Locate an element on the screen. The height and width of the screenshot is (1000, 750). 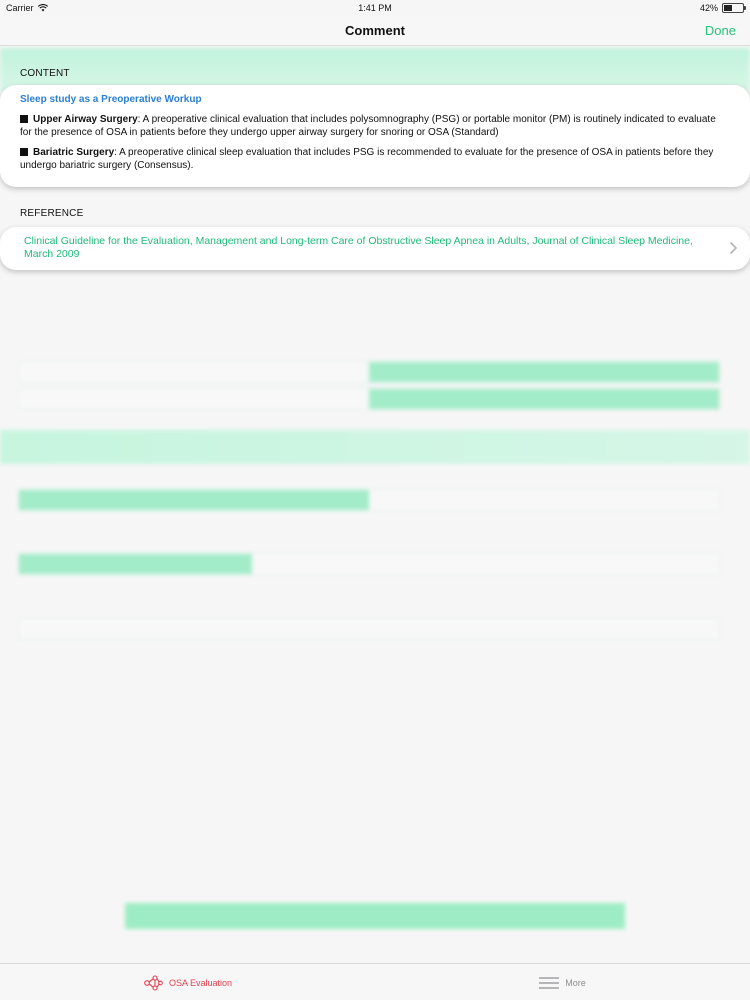
chevron-right-icon is located at coordinates (733, 248).